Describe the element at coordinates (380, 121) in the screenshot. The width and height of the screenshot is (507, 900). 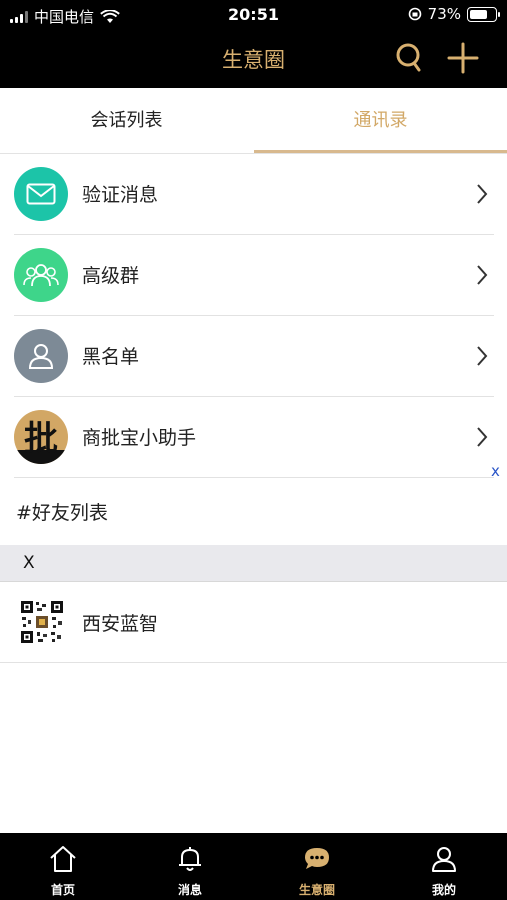
I see `tab-contacts: 通讯录` at that location.